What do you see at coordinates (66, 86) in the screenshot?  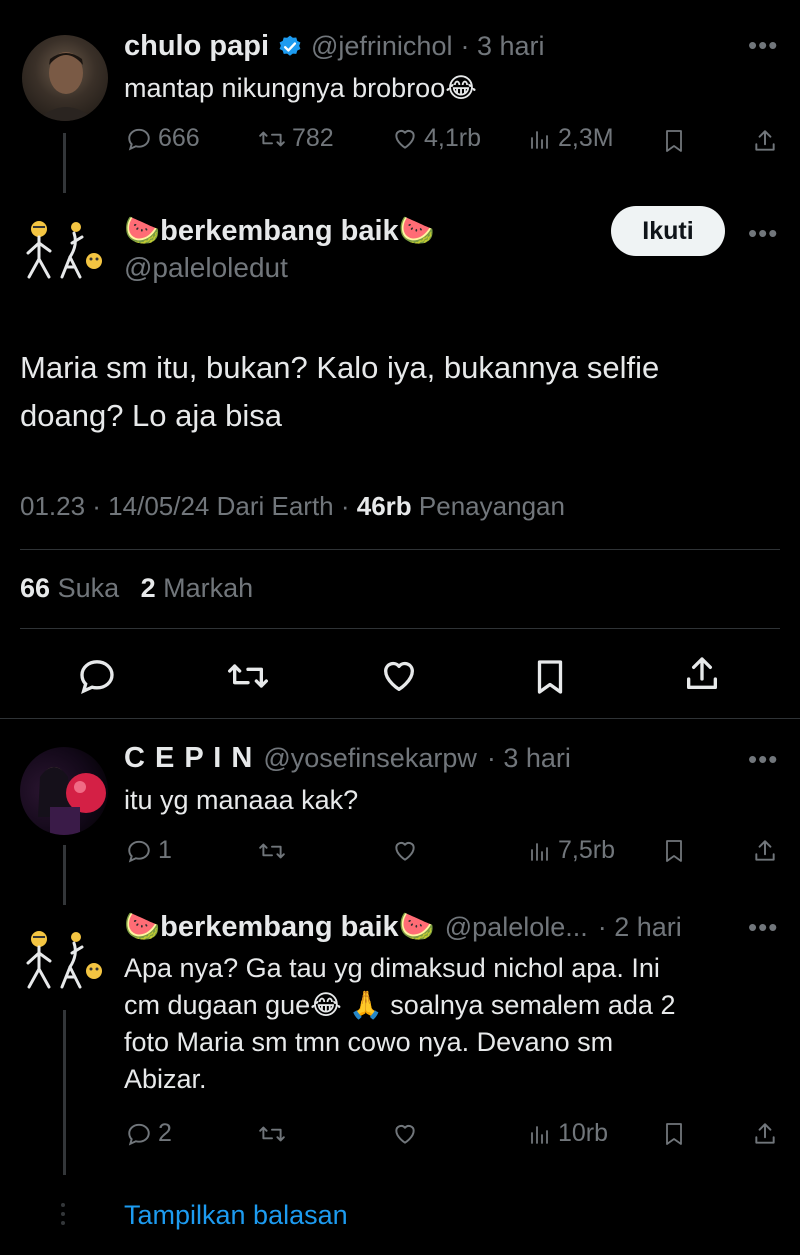 I see `avatar-face-graphic` at bounding box center [66, 86].